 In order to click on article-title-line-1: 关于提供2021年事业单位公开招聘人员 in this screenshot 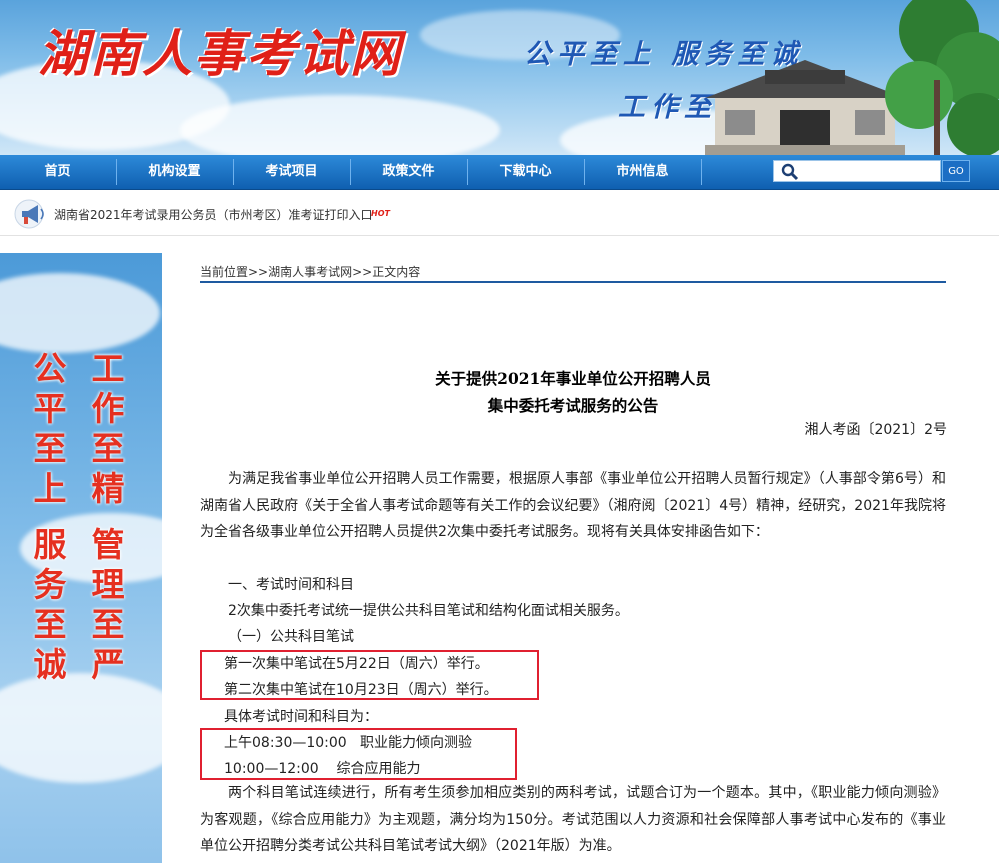, I will do `click(573, 378)`.